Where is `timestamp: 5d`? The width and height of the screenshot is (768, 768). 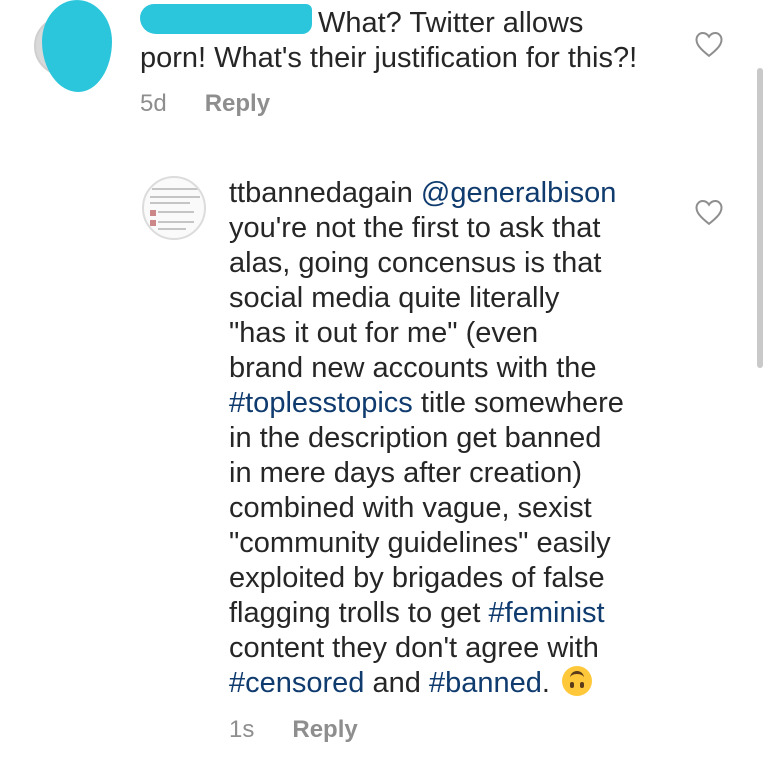 timestamp: 5d is located at coordinates (153, 103).